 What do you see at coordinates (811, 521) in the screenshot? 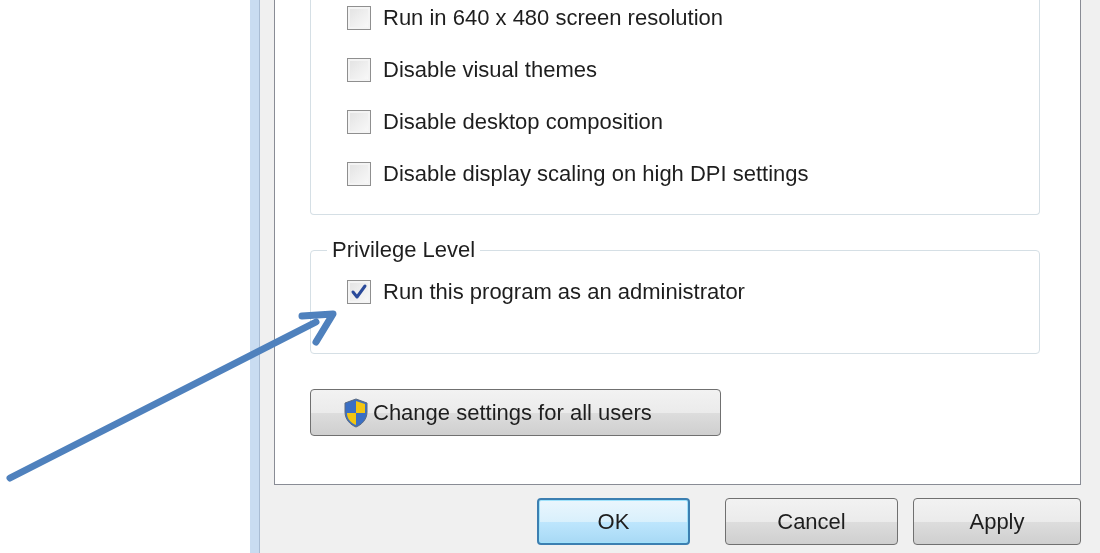
I see `dialog-button: Cancel` at bounding box center [811, 521].